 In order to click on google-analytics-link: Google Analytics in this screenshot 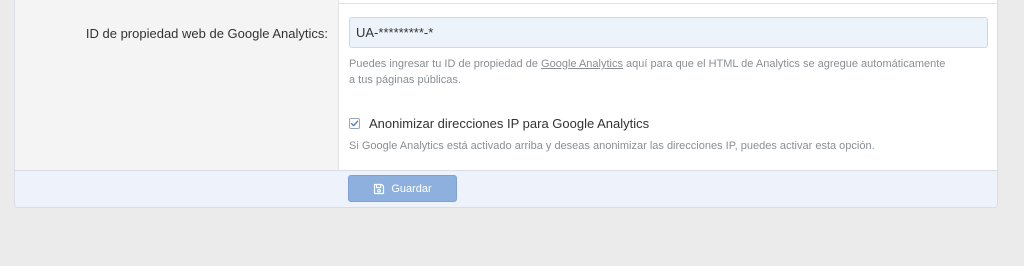, I will do `click(582, 64)`.